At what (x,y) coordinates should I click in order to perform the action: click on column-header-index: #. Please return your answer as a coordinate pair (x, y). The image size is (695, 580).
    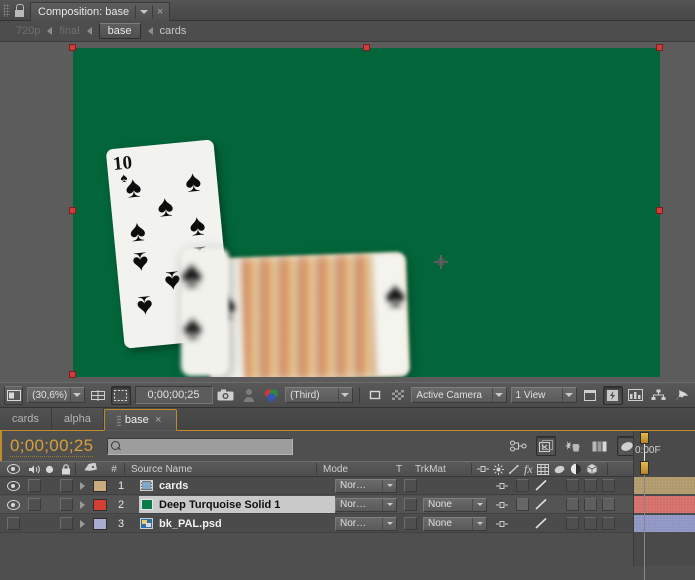
    Looking at the image, I should click on (114, 469).